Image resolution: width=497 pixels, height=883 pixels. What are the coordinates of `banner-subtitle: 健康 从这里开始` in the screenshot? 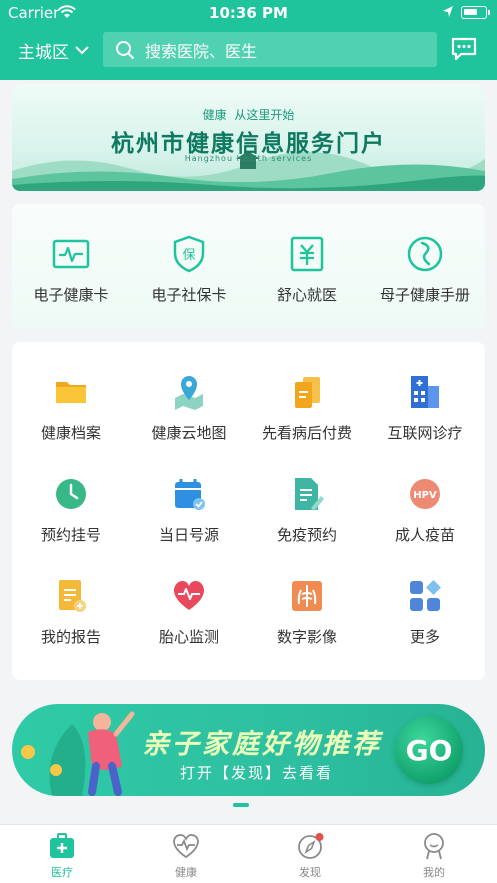 It's located at (248, 114).